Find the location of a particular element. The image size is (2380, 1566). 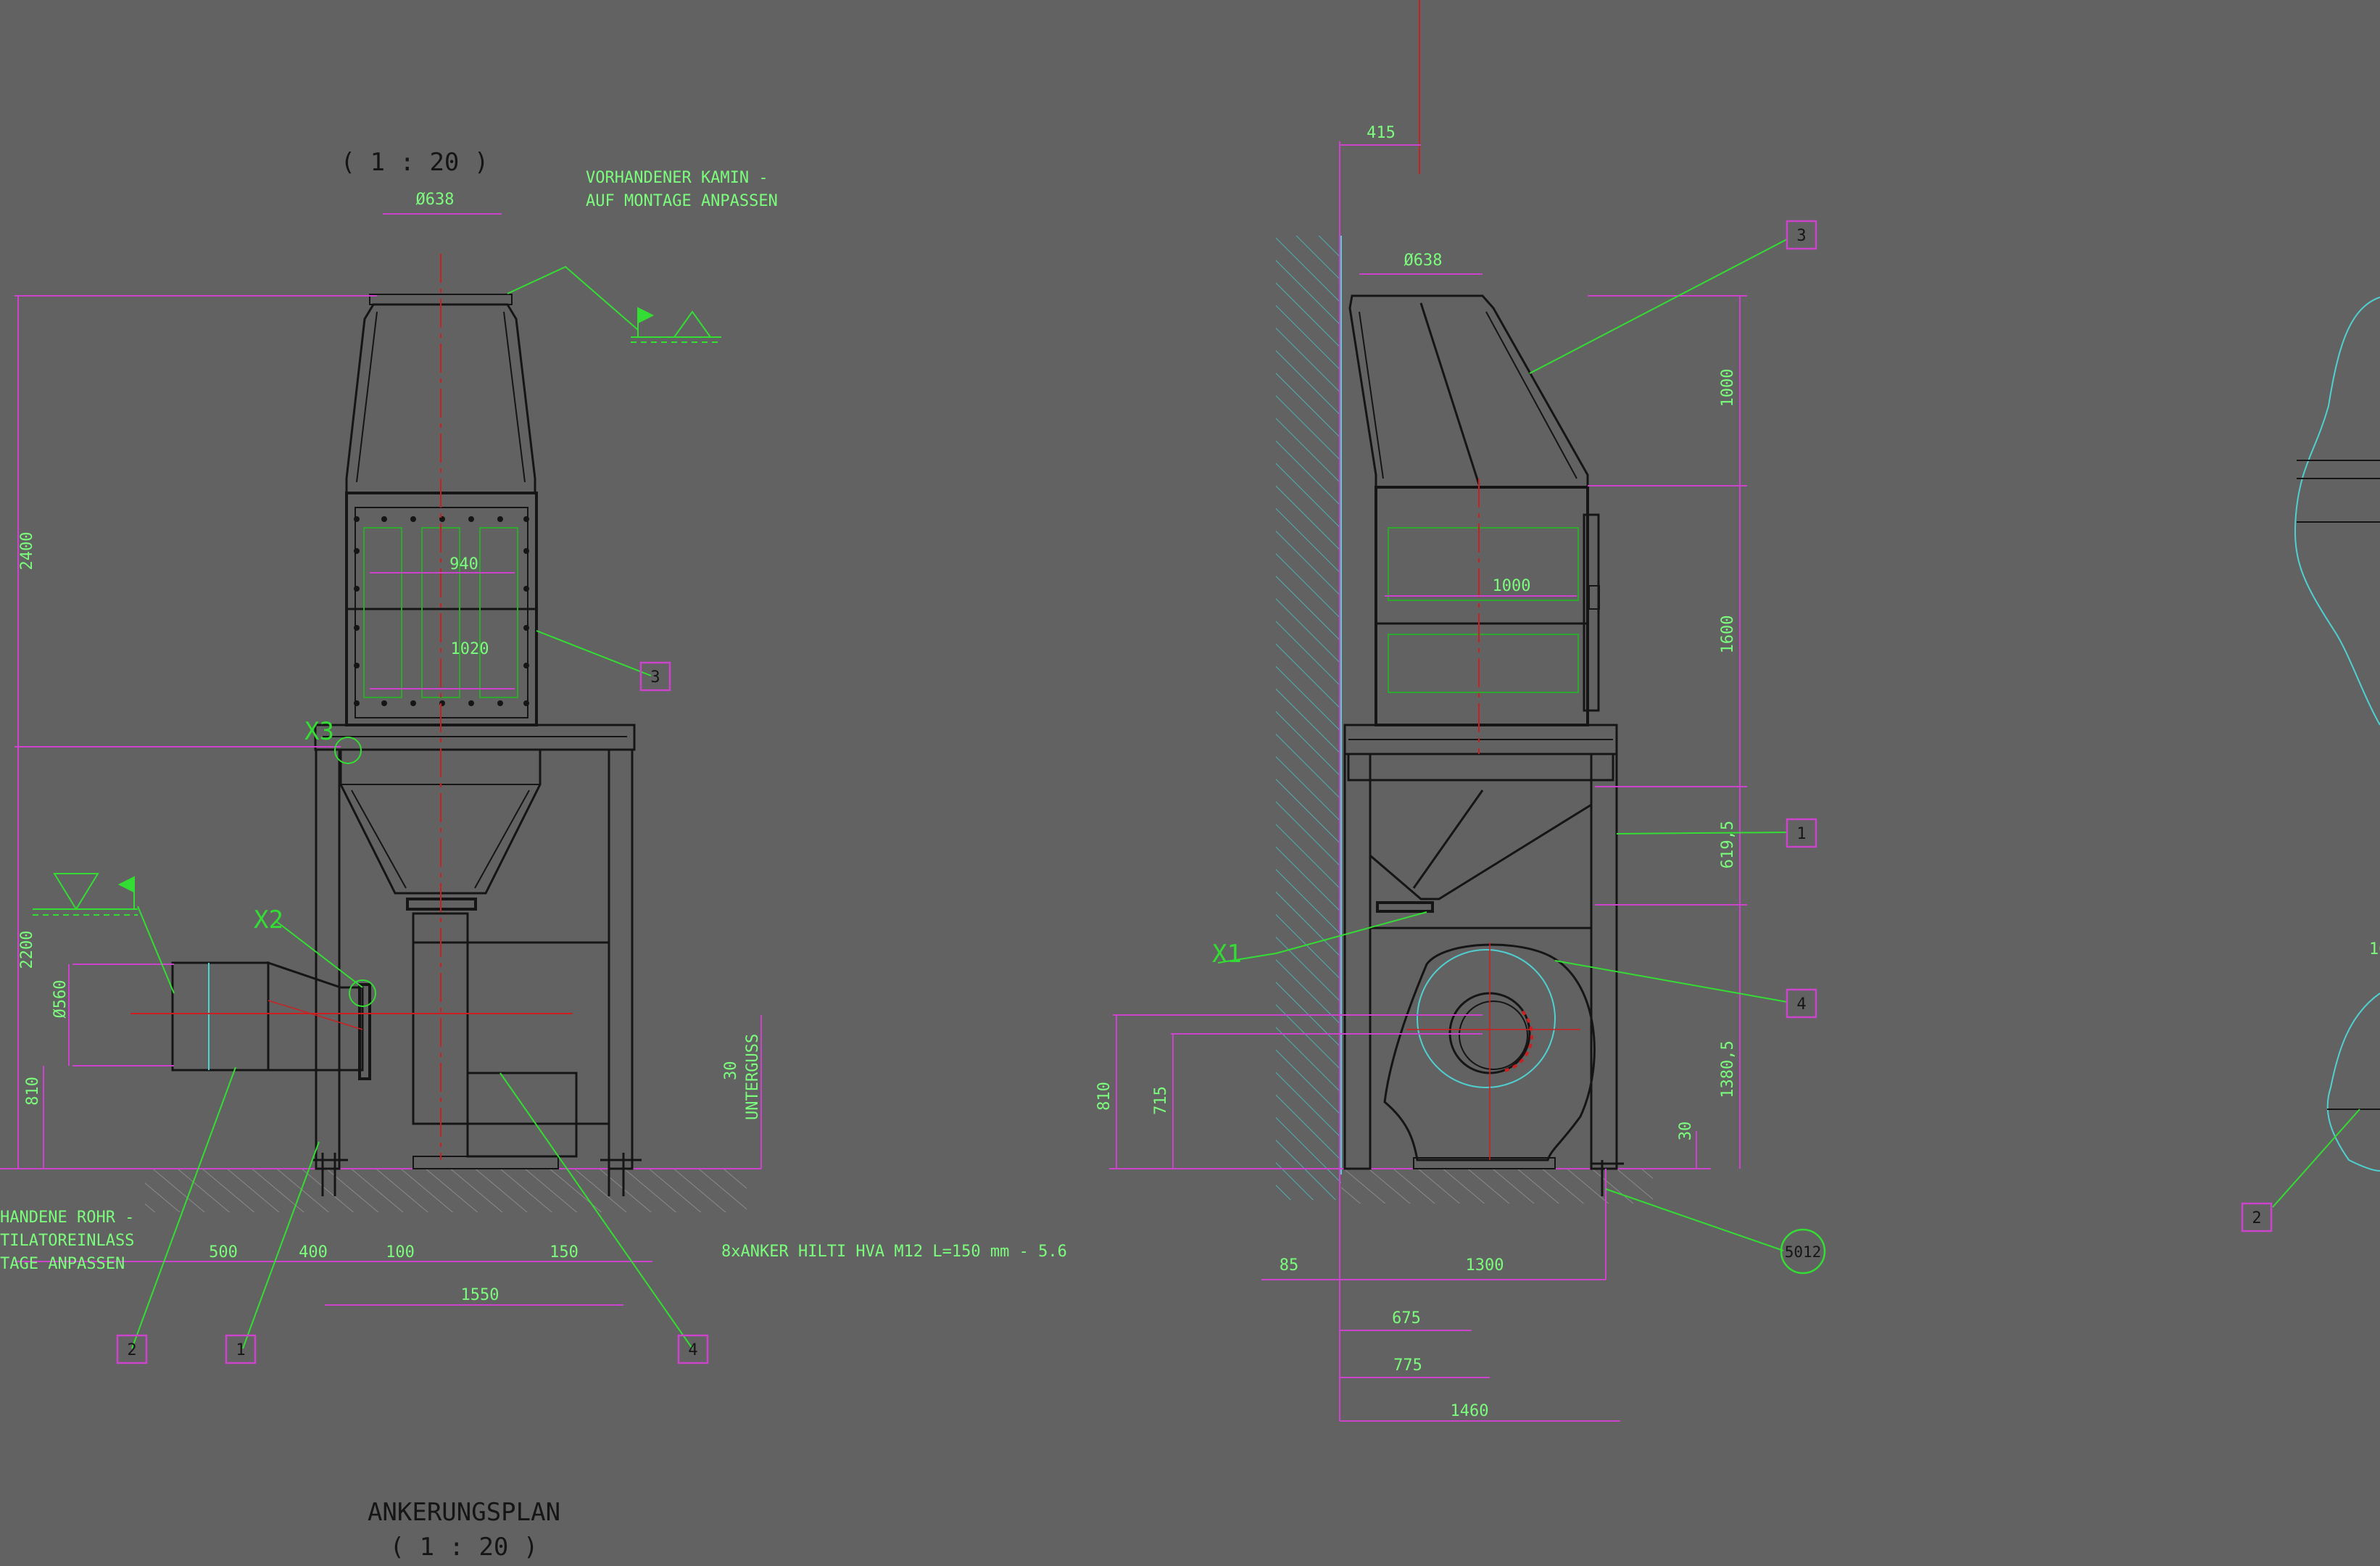

front-inlet-flange is located at coordinates (364, 1031).